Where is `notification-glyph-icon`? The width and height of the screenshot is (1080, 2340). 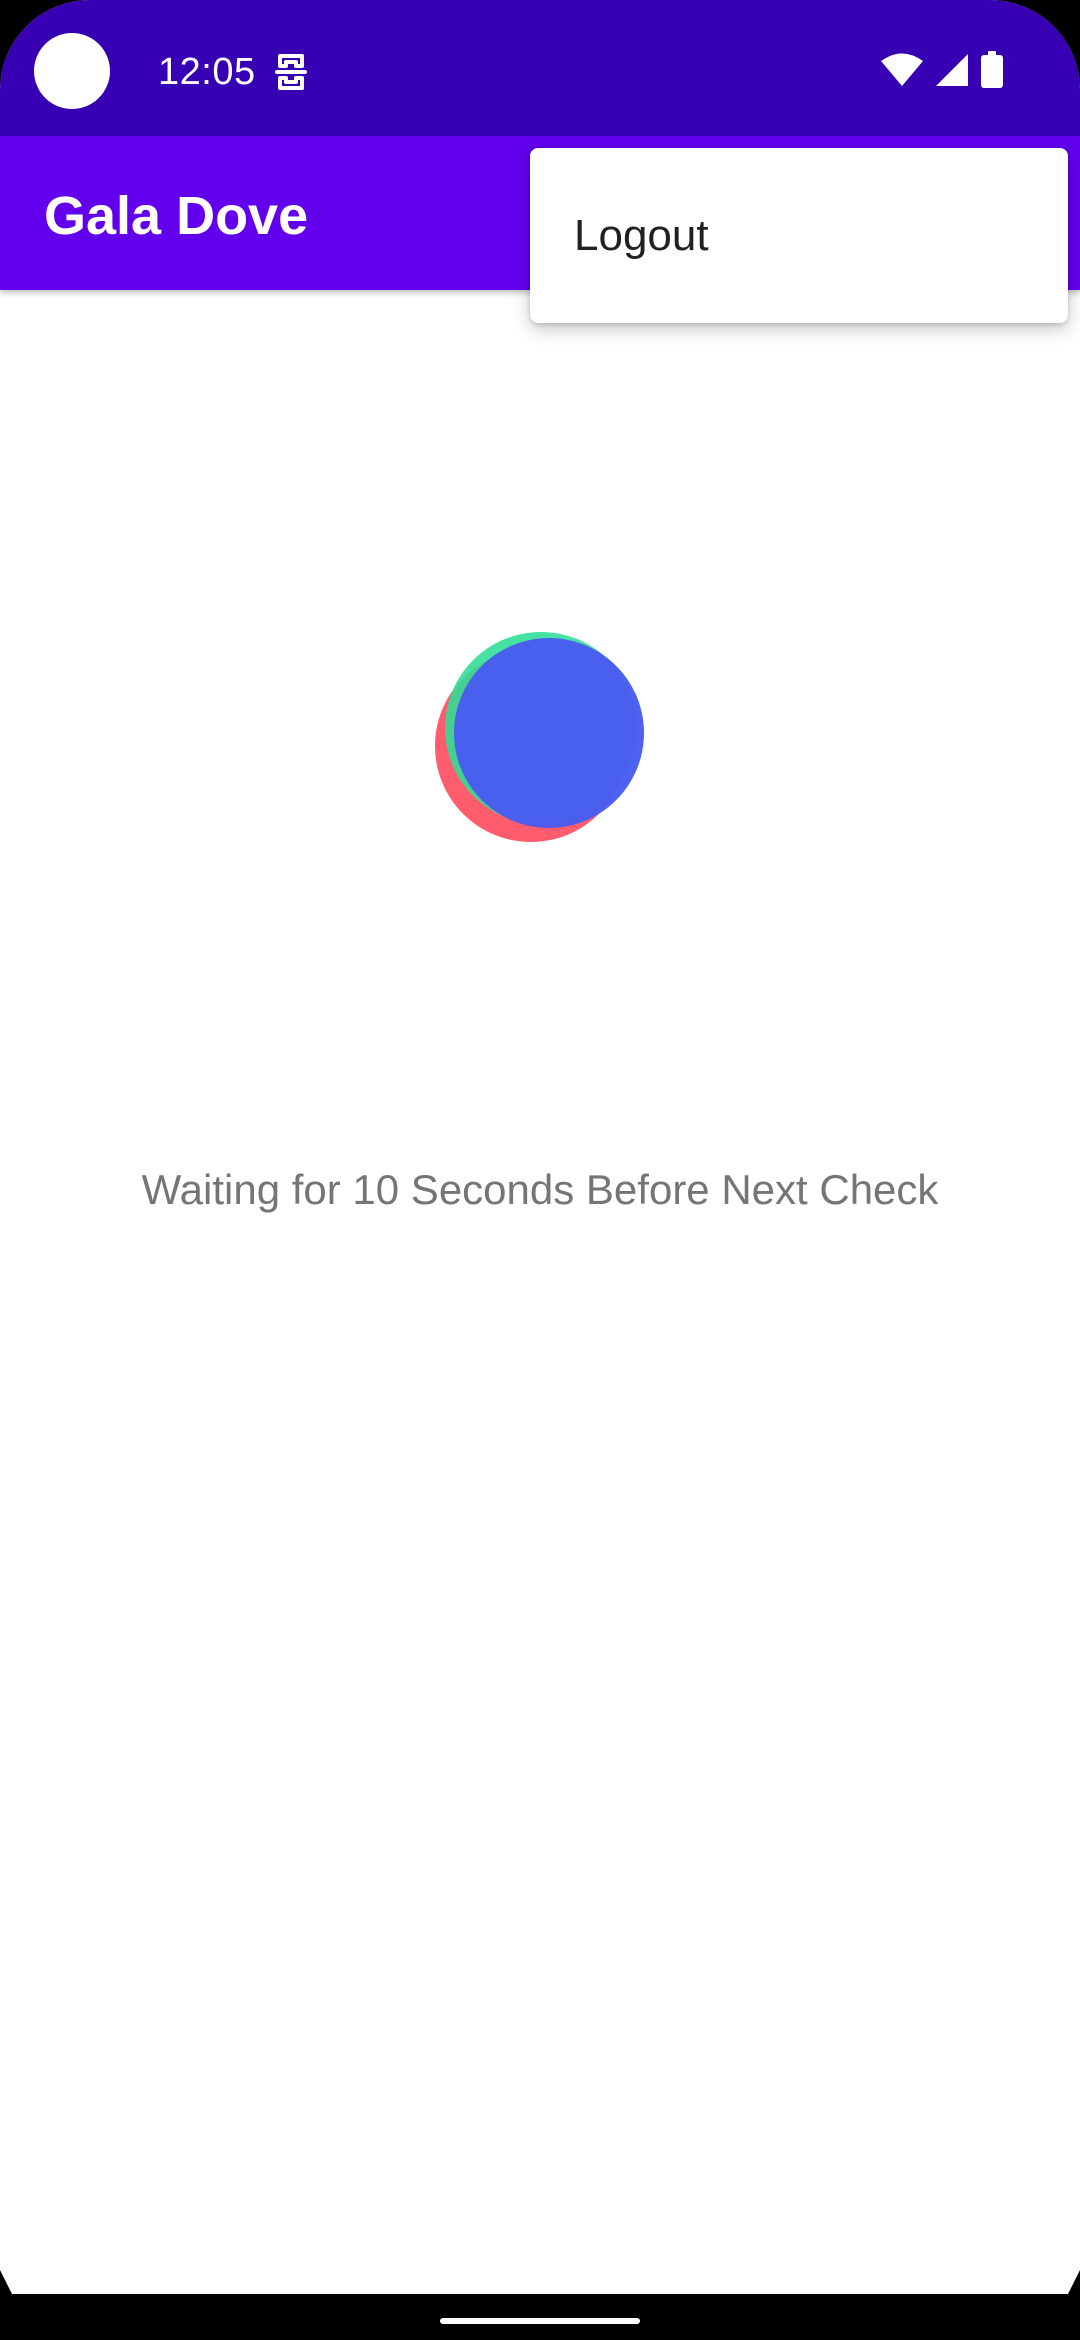
notification-glyph-icon is located at coordinates (291, 72).